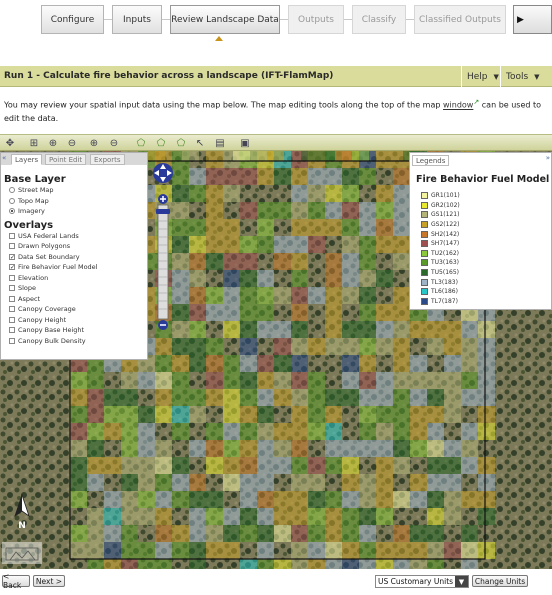 This screenshot has width=552, height=595. What do you see at coordinates (49, 581) in the screenshot?
I see `next-button: Next >` at bounding box center [49, 581].